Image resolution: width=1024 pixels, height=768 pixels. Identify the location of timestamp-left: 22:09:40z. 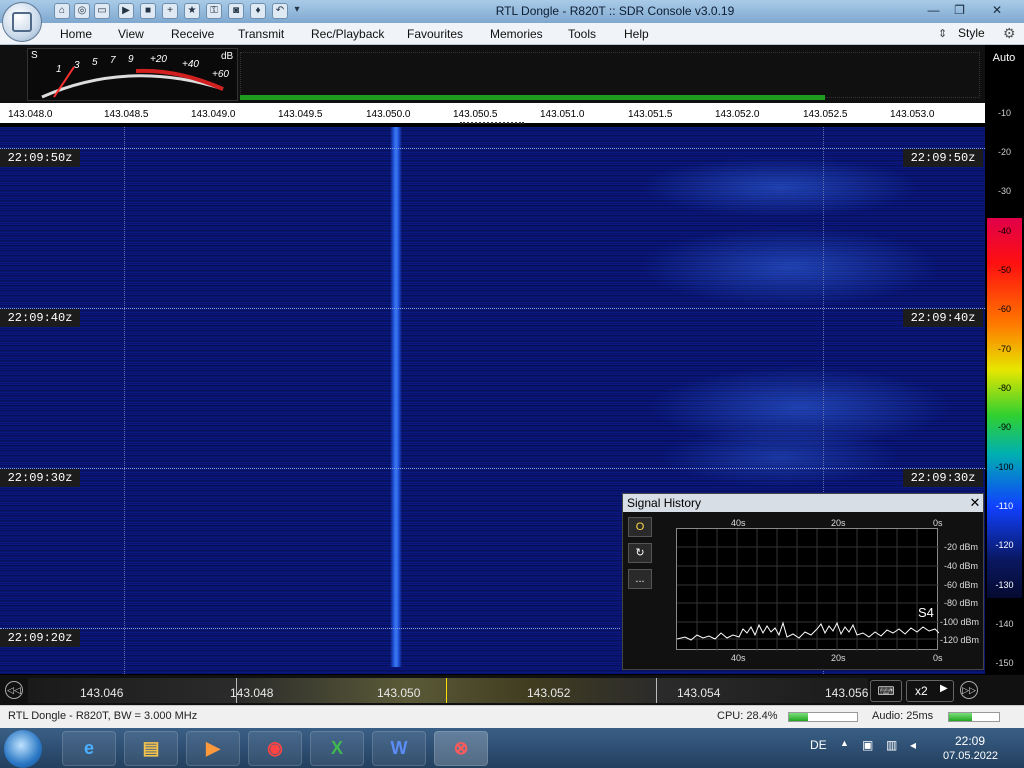
(40, 318).